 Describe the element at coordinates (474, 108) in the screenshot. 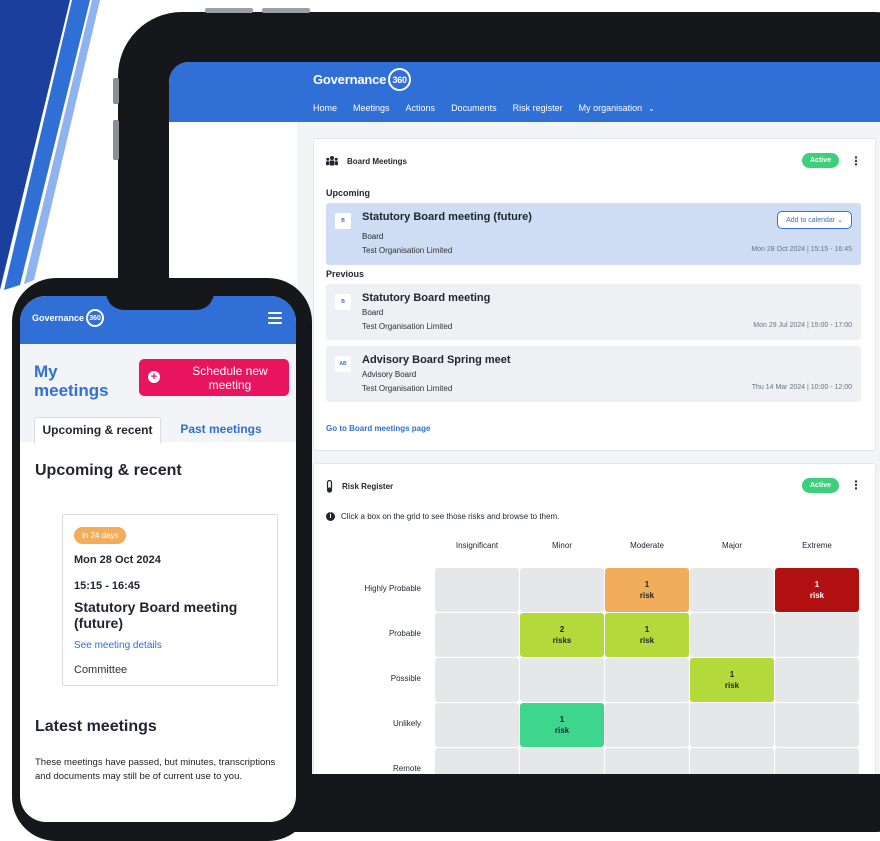

I see `nav-documents: Documents` at that location.